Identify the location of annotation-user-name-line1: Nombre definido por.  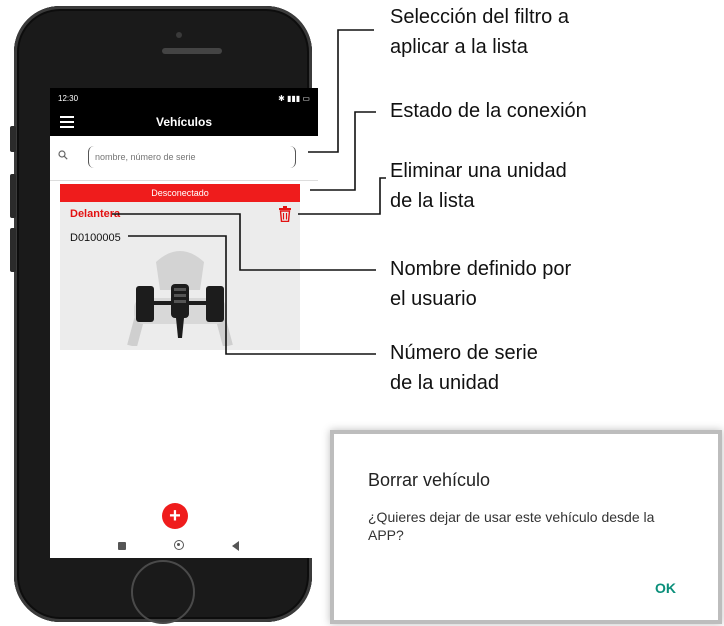
(481, 269).